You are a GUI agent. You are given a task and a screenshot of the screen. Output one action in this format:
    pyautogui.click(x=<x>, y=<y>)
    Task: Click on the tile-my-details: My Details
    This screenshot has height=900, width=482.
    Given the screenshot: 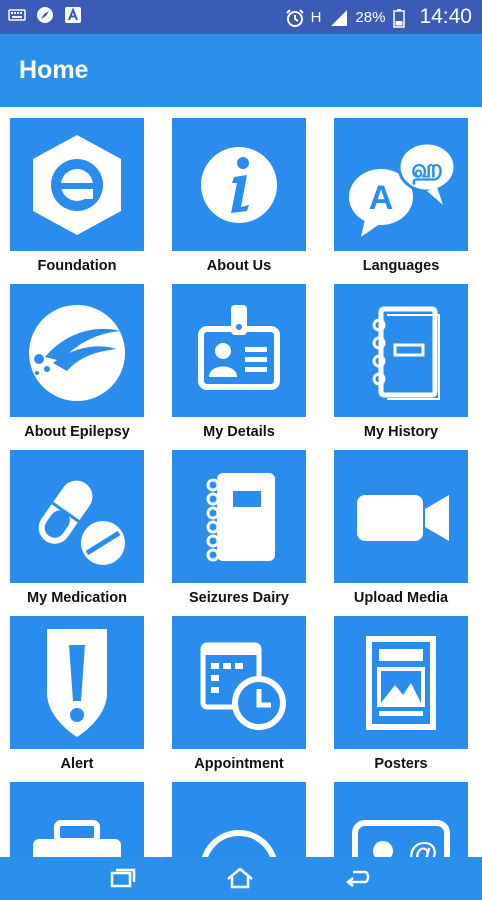 What is the action you would take?
    pyautogui.click(x=239, y=364)
    